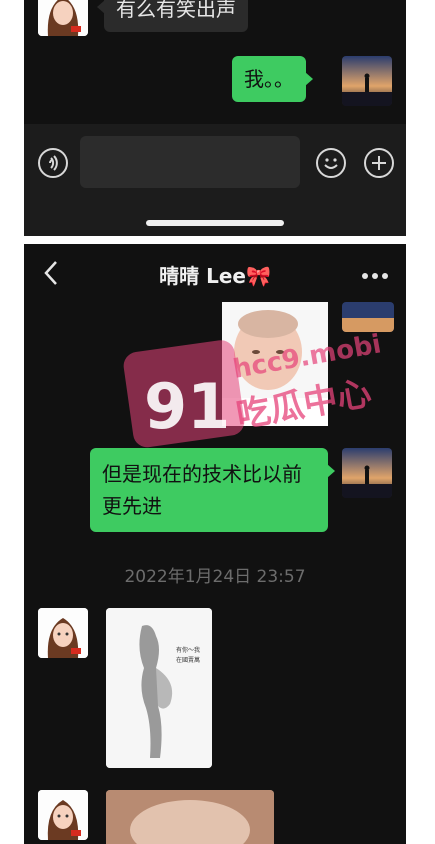 The width and height of the screenshot is (435, 844). I want to click on more-icon, so click(375, 272).